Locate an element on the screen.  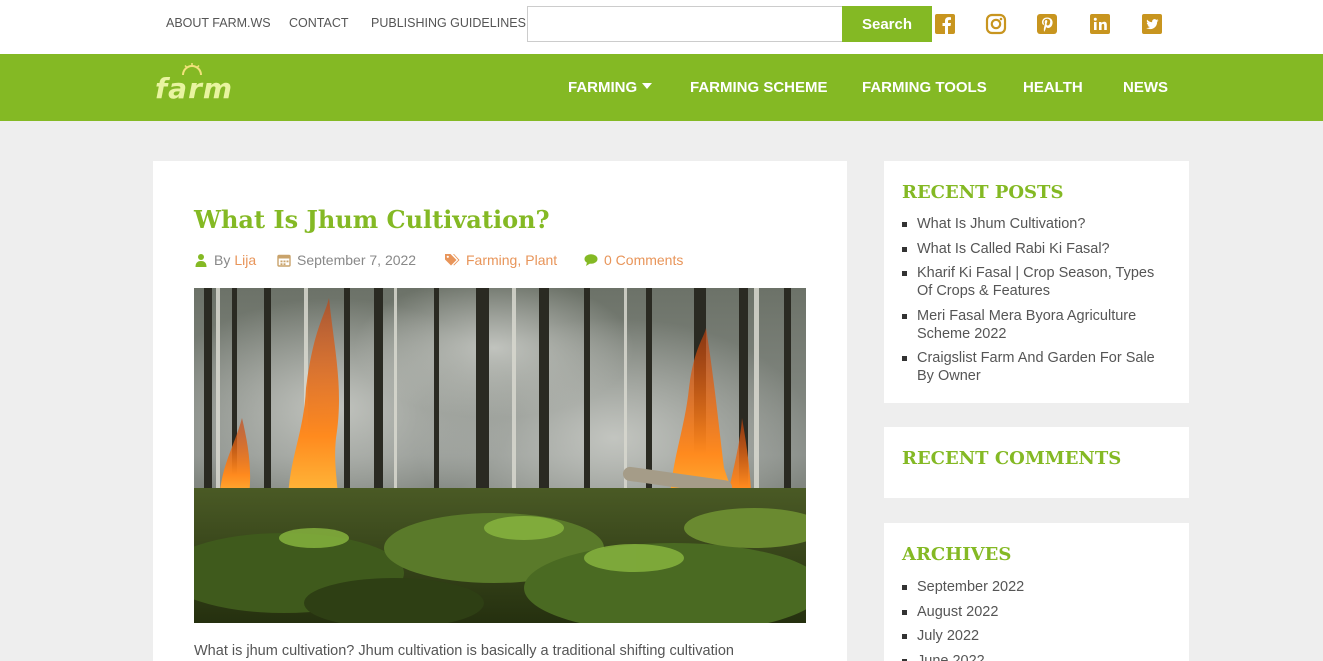
search-button: Search is located at coordinates (887, 24).